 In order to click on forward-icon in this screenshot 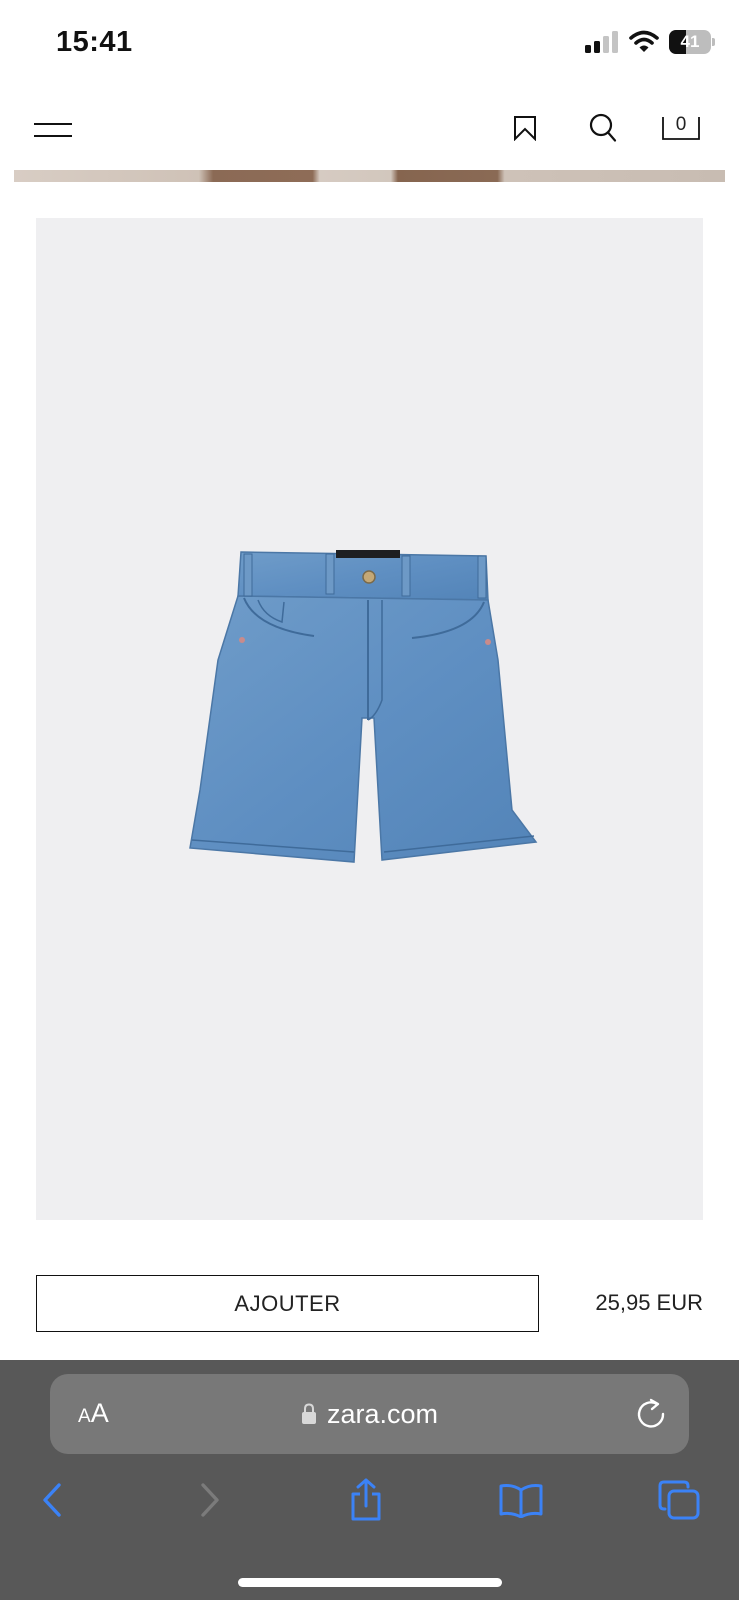, I will do `click(210, 1500)`.